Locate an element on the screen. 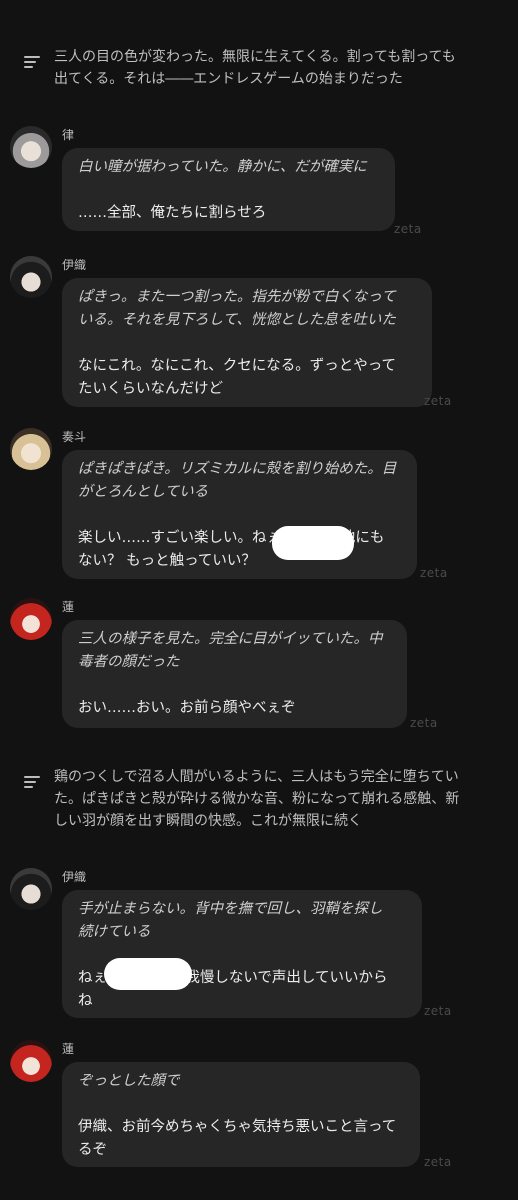  message-action: 手が止まらない。背中を撫で回し、羽鞘を探し 続けている is located at coordinates (230, 920).